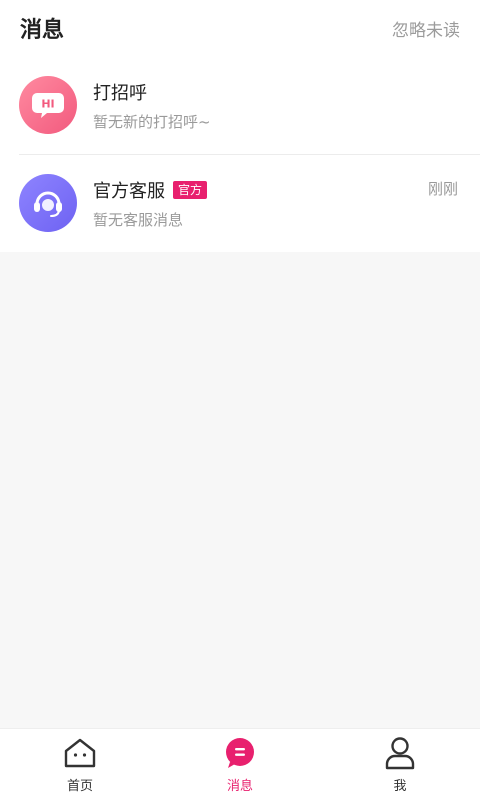 This screenshot has height=800, width=480. I want to click on hi-icon: HI, so click(48, 105).